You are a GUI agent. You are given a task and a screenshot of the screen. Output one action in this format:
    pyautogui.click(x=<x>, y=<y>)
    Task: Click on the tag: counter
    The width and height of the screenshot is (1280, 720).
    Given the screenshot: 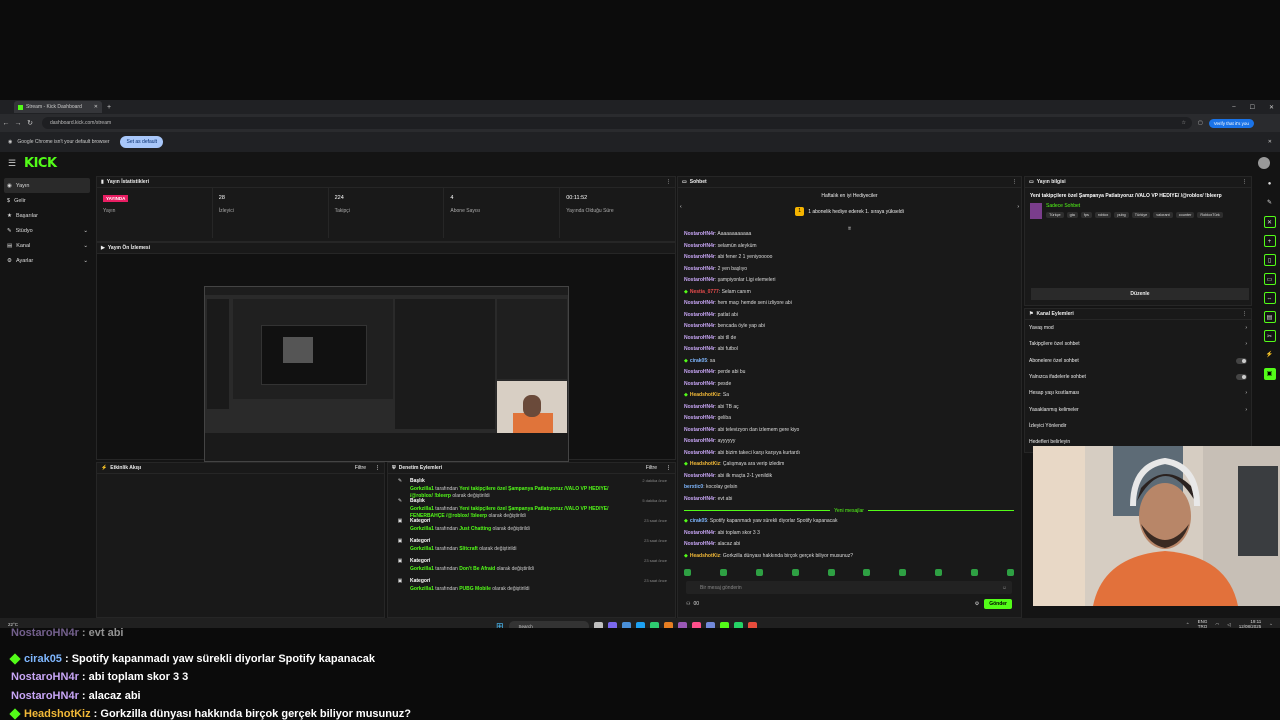 What is the action you would take?
    pyautogui.click(x=1185, y=215)
    